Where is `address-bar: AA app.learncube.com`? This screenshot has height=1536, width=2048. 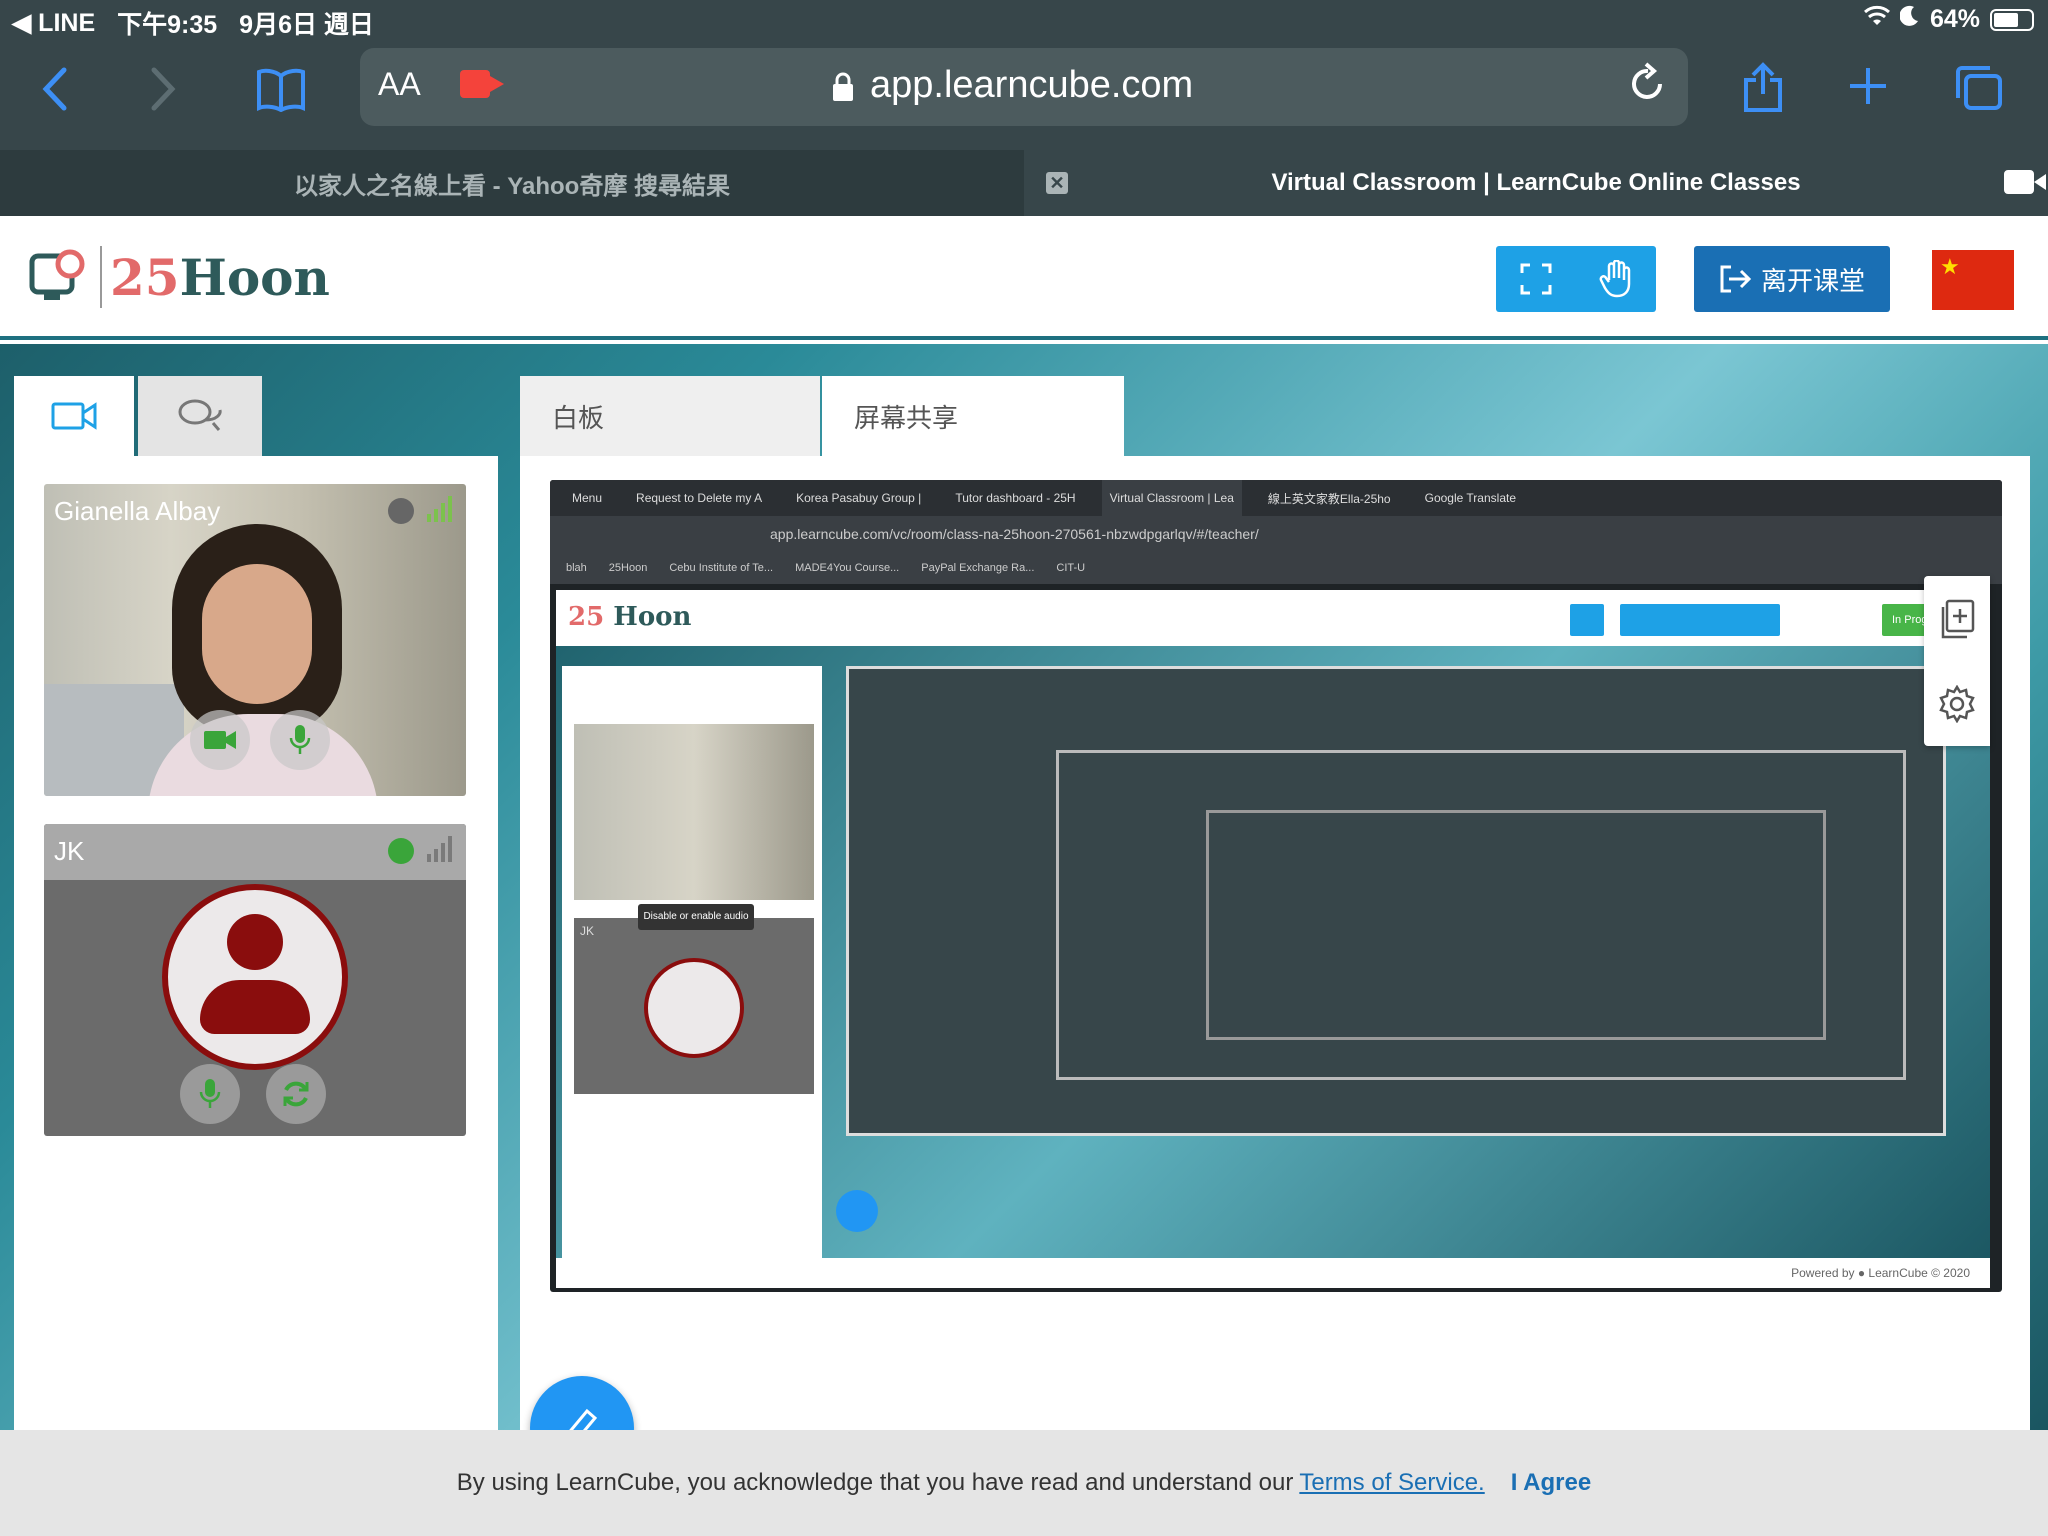
address-bar: AA app.learncube.com is located at coordinates (1024, 87).